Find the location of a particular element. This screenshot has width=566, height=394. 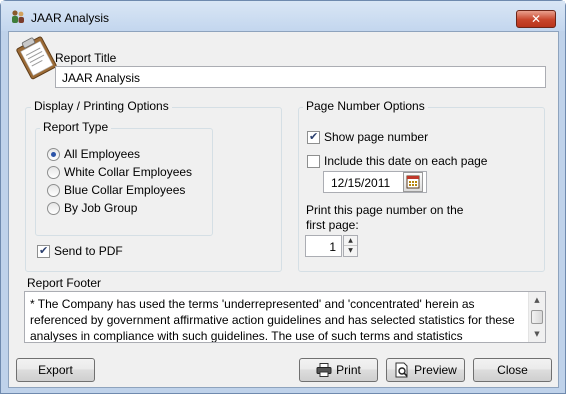

send-to-pdf-checkbox: Send to PDF is located at coordinates (80, 251).